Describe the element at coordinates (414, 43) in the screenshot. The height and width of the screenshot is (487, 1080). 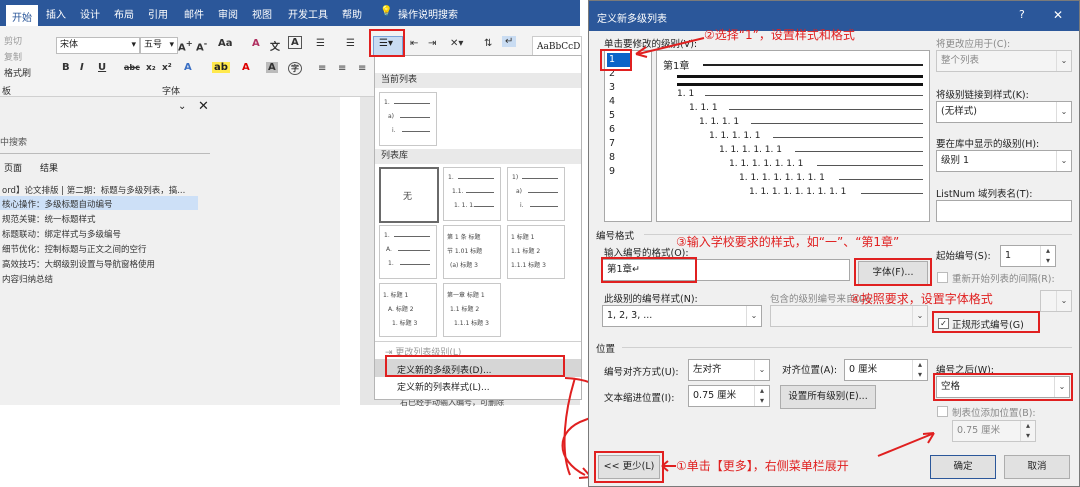
I see `decrease-indent-icon: ⇤` at that location.